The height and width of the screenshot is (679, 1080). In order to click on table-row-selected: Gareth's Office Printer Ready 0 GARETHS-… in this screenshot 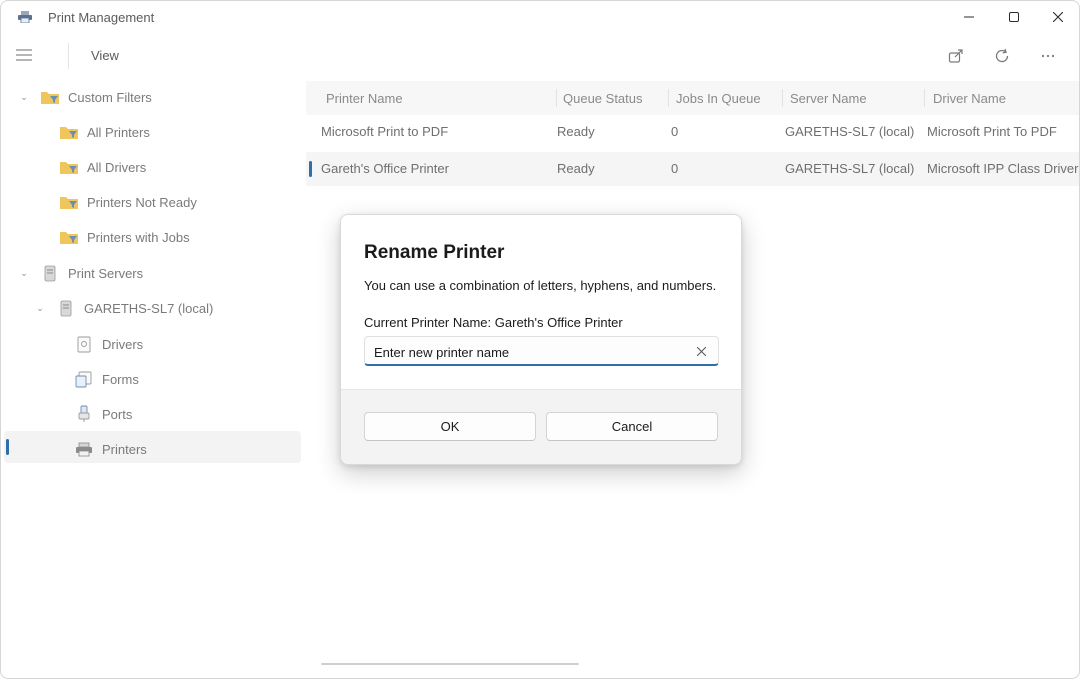, I will do `click(692, 169)`.